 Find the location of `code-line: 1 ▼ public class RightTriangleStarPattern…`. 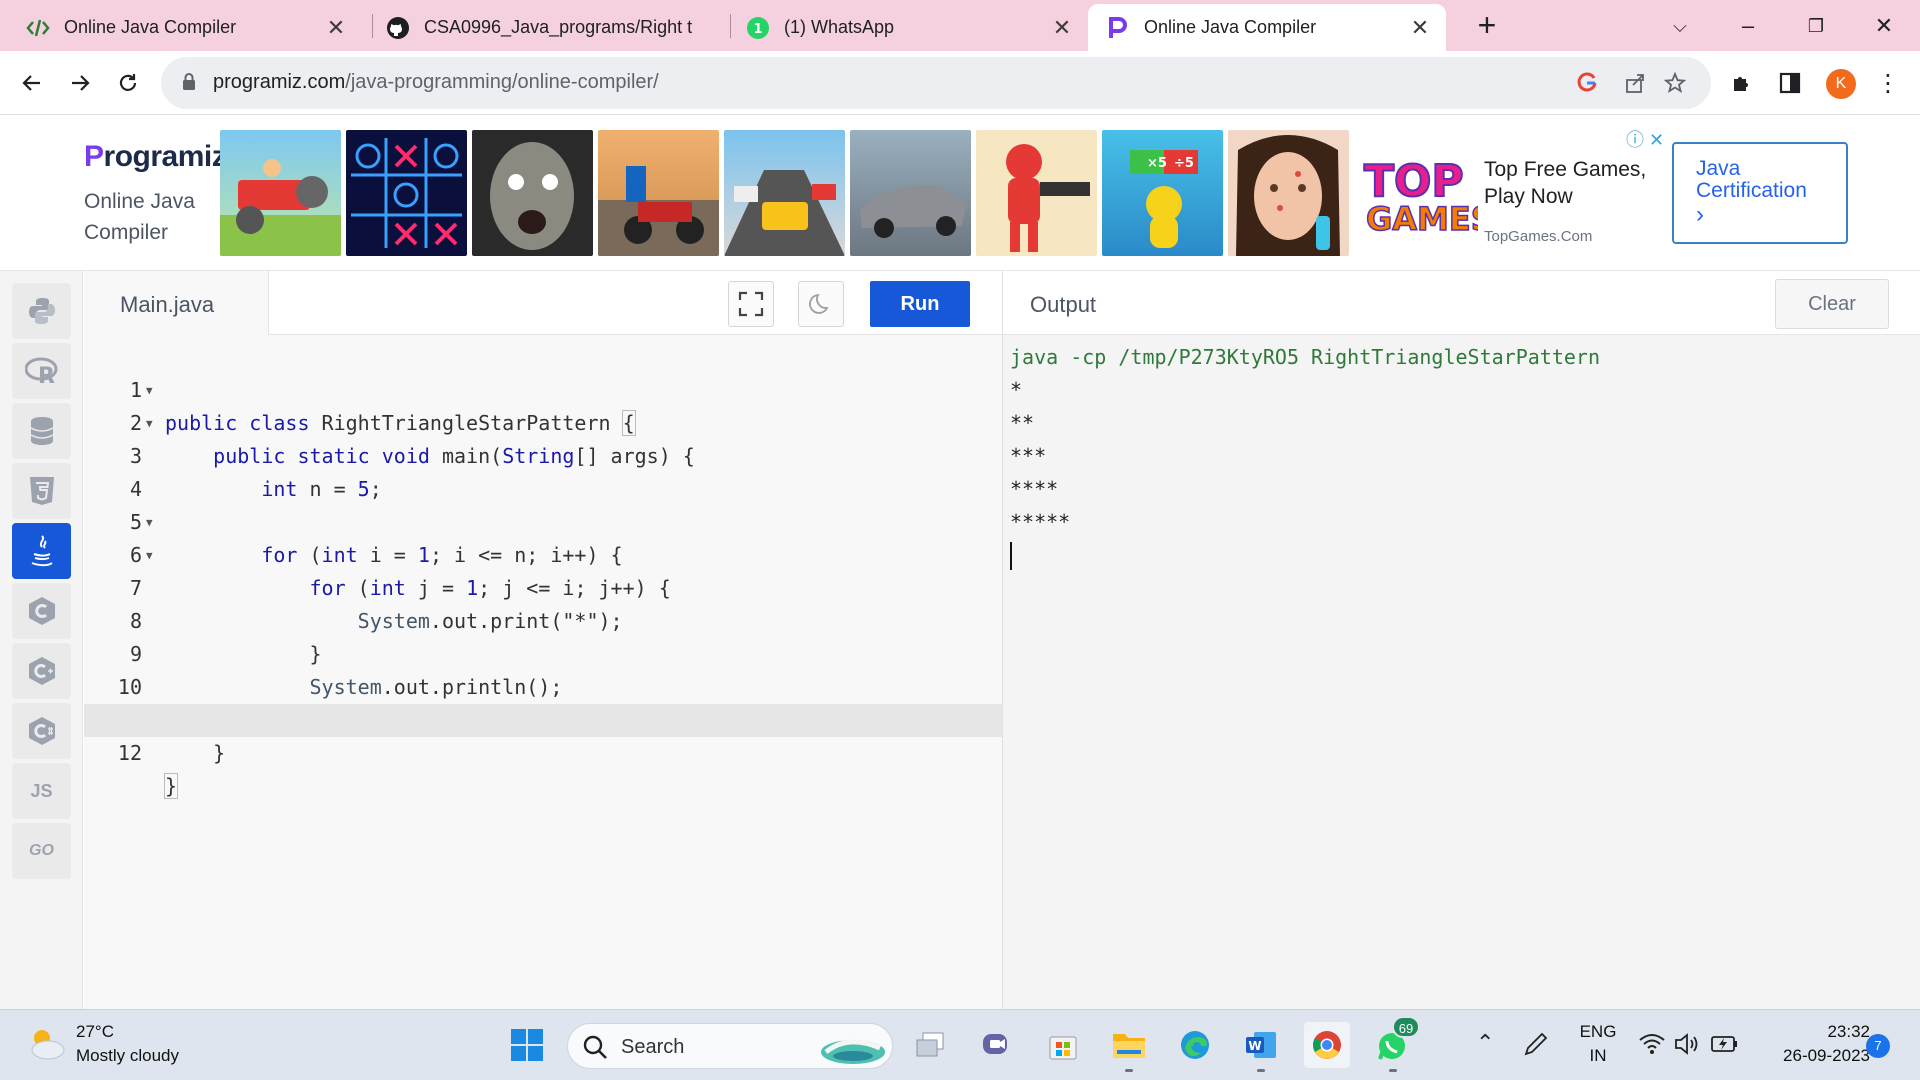

code-line: 1 ▼ public class RightTriangleStarPattern… is located at coordinates (543, 388).